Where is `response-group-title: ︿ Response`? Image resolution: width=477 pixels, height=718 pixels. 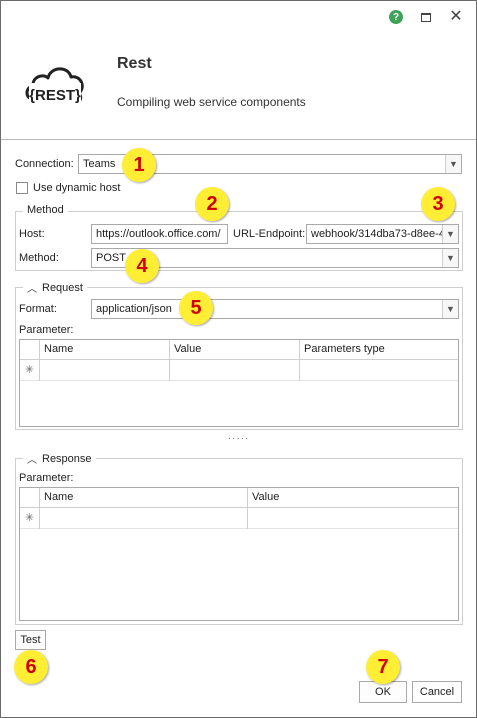 response-group-title: ︿ Response is located at coordinates (59, 458).